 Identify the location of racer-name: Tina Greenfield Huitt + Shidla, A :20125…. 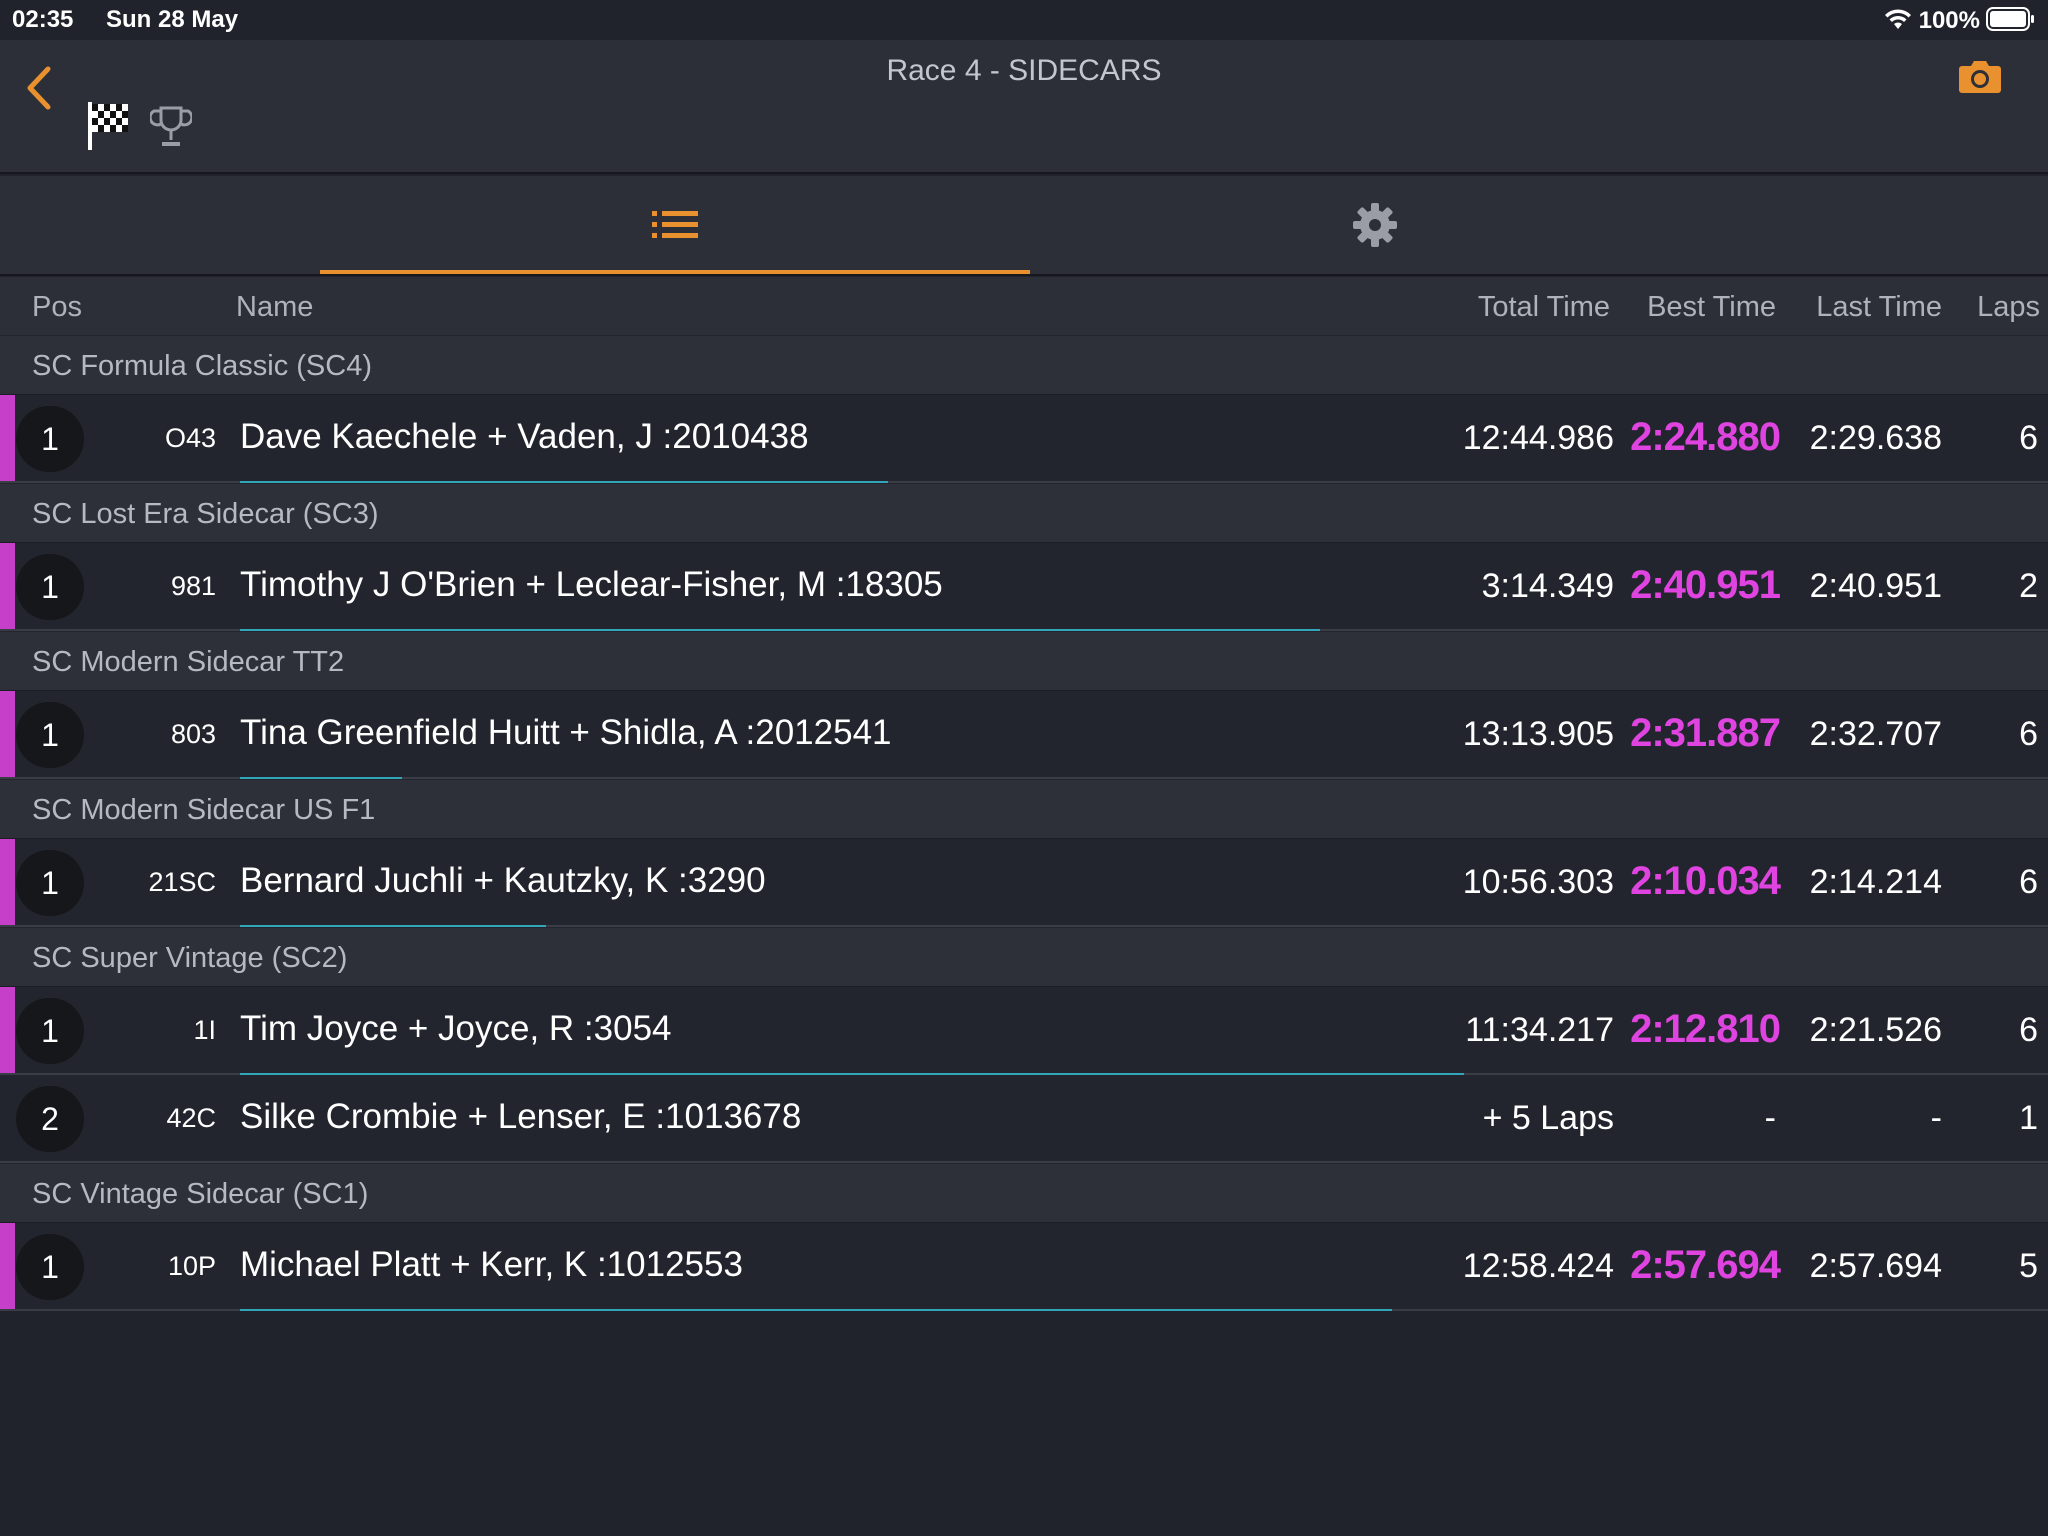
(566, 732).